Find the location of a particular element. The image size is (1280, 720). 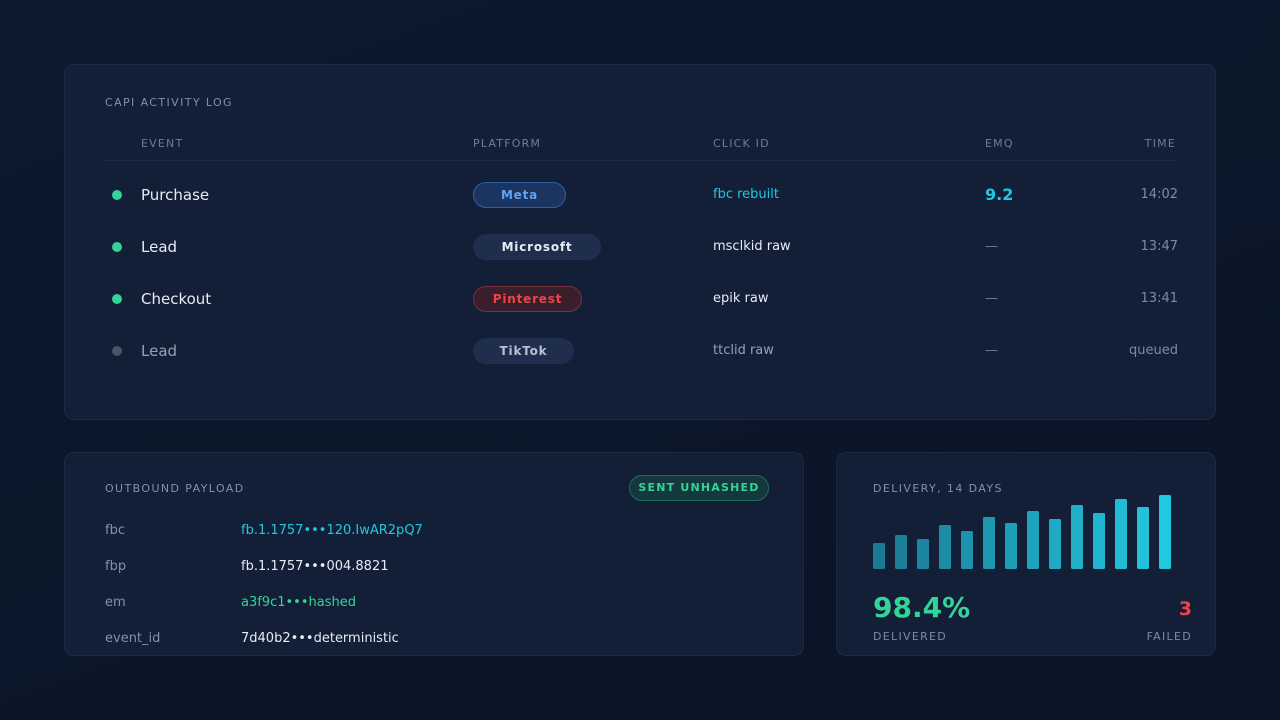

payload-value-em: a3f9c1•••hashed is located at coordinates (298, 602).